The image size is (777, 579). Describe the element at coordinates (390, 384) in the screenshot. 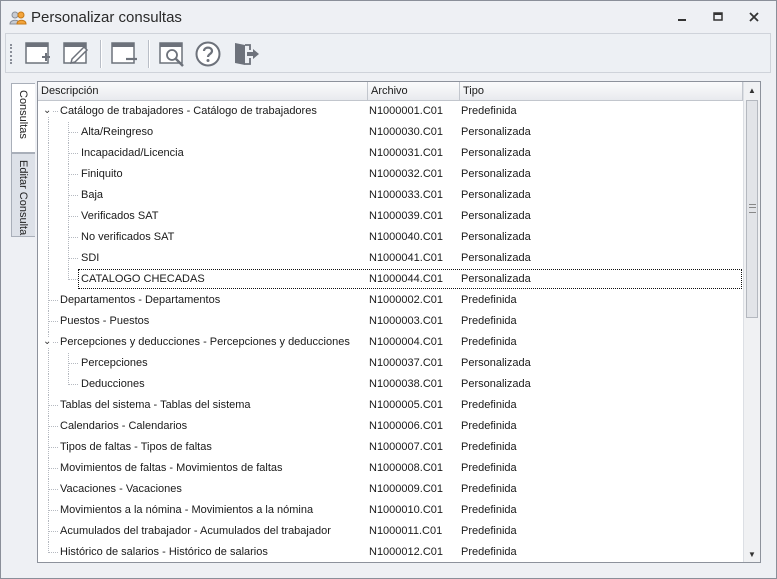

I see `table-row: Deducciones N1000038.C01 Personalizada` at that location.